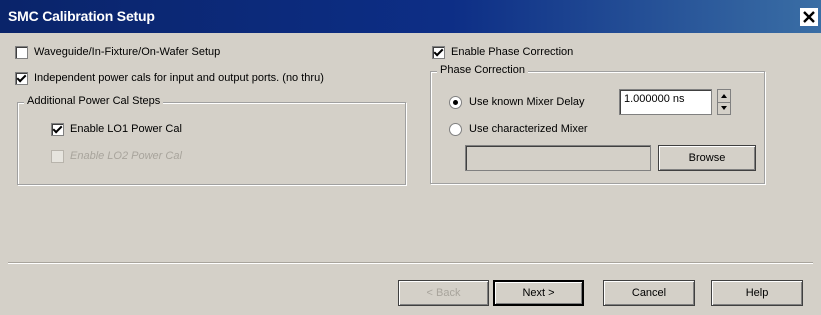  Describe the element at coordinates (538, 293) in the screenshot. I see `next-button: Next >` at that location.